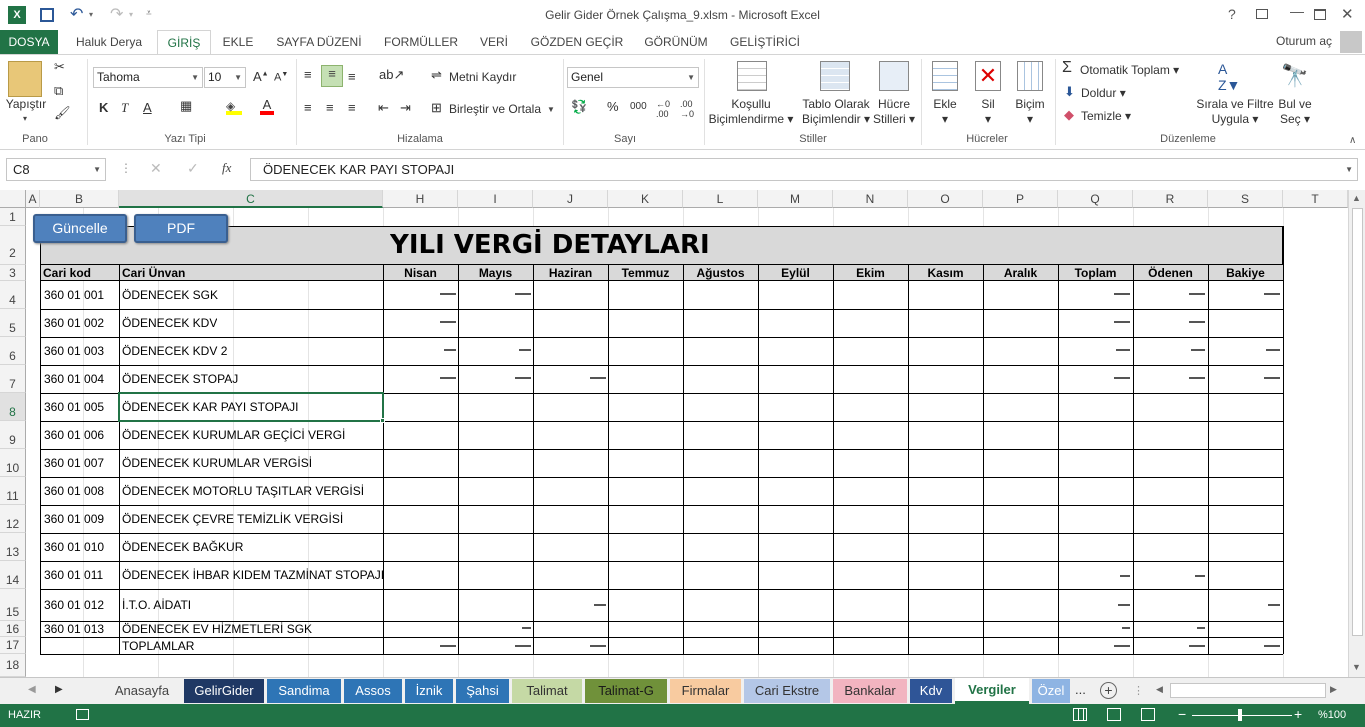 This screenshot has height=727, width=1365. Describe the element at coordinates (304, 691) in the screenshot. I see `sheet-tab: Sandima` at that location.